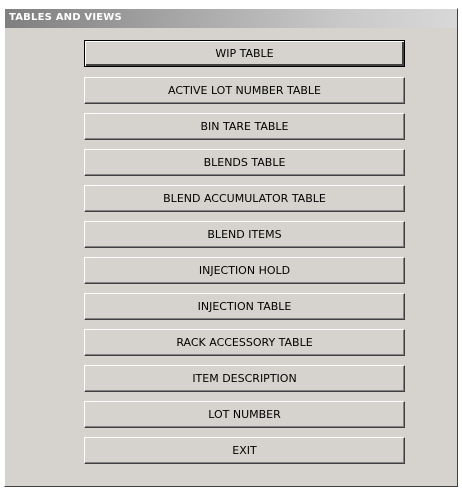 Image resolution: width=462 pixels, height=489 pixels. Describe the element at coordinates (244, 414) in the screenshot. I see `lot-number-button: LOT NUMBER` at that location.